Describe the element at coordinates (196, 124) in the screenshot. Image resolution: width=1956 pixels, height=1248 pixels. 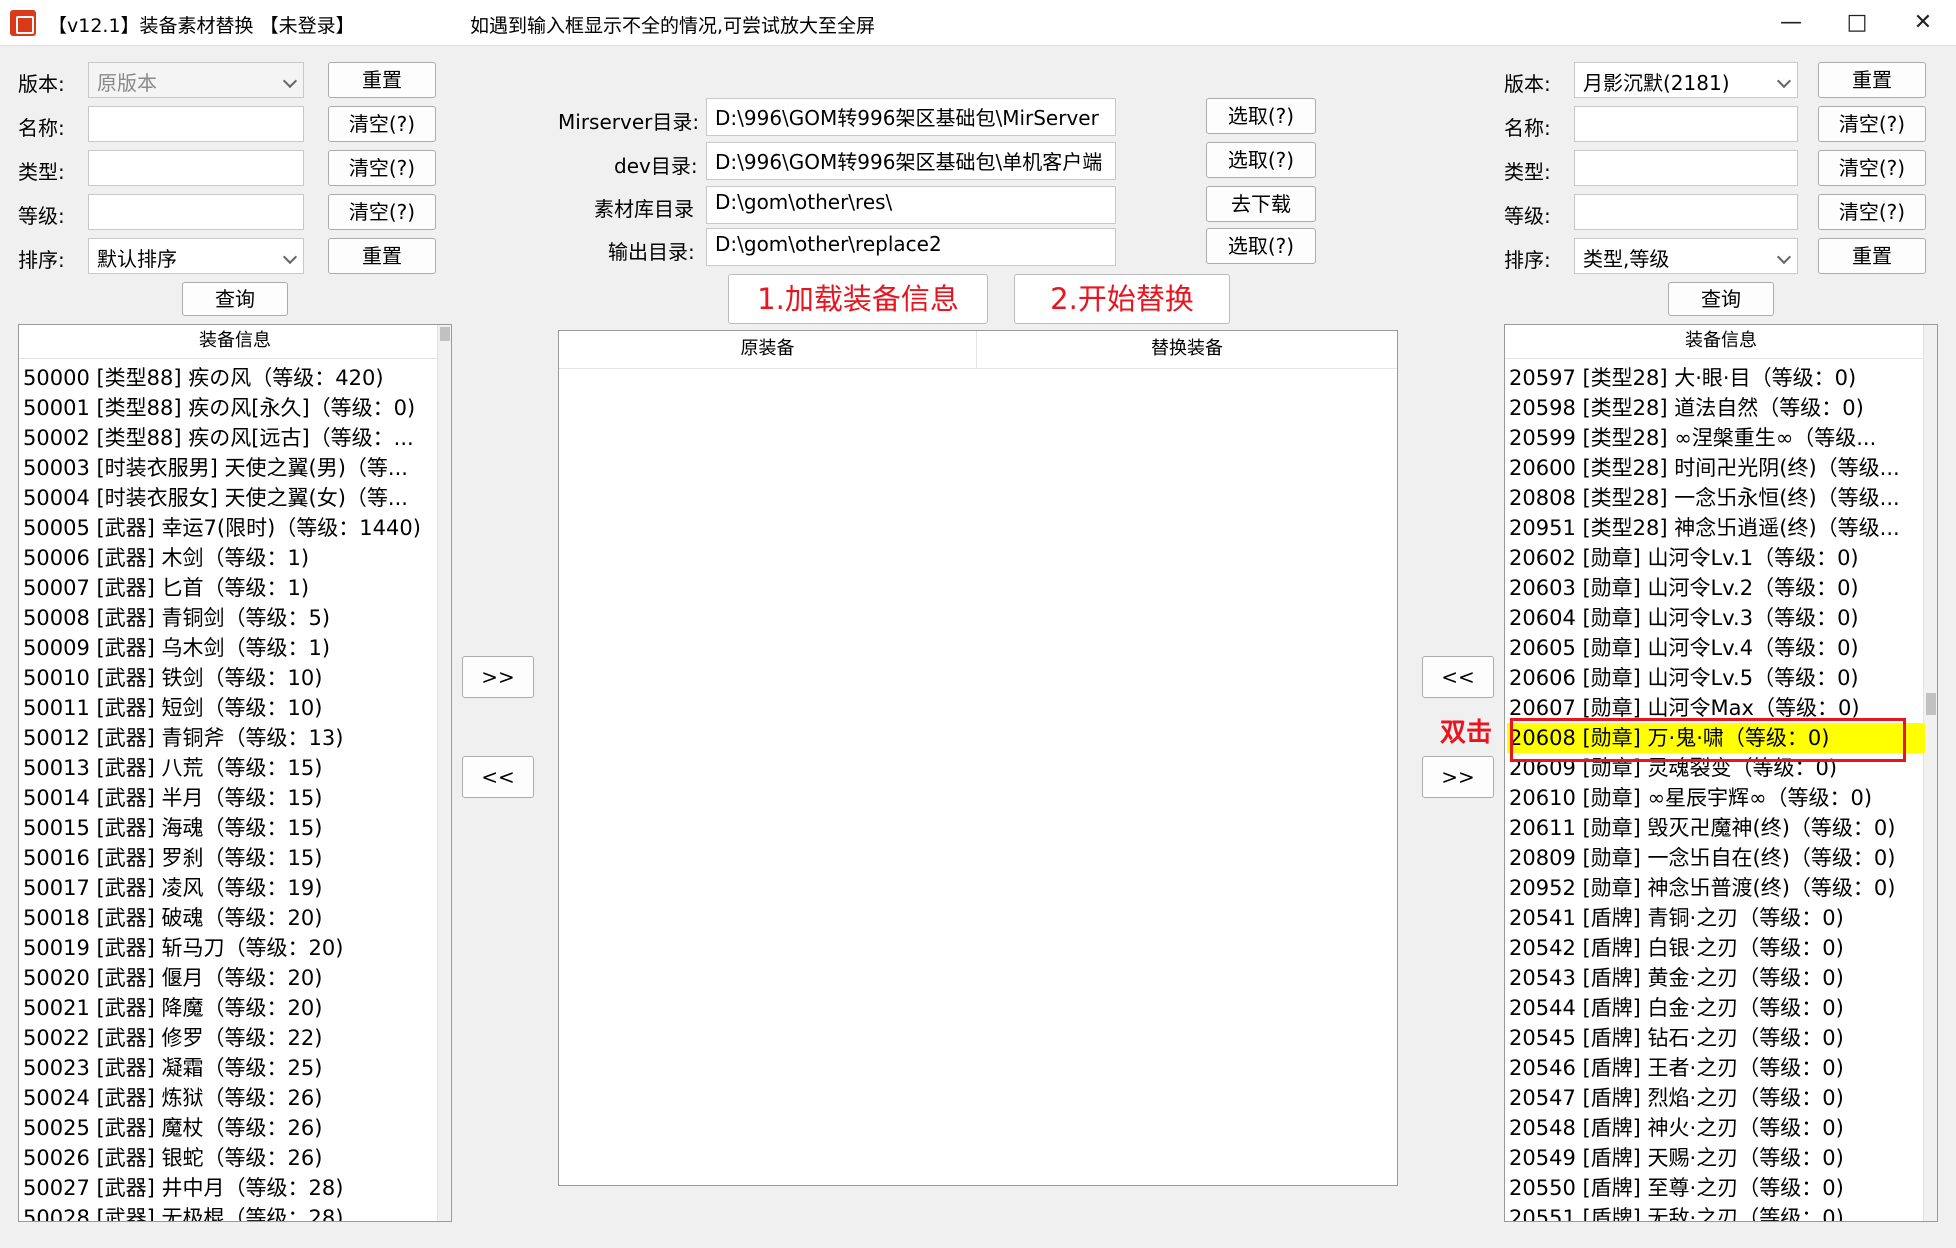
I see `left-name-input` at that location.